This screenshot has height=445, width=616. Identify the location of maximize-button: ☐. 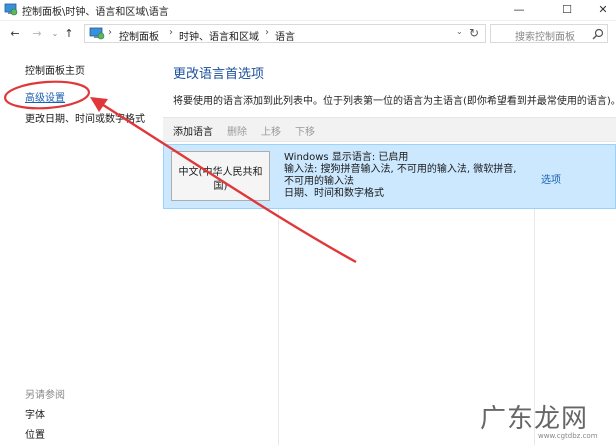
(567, 10).